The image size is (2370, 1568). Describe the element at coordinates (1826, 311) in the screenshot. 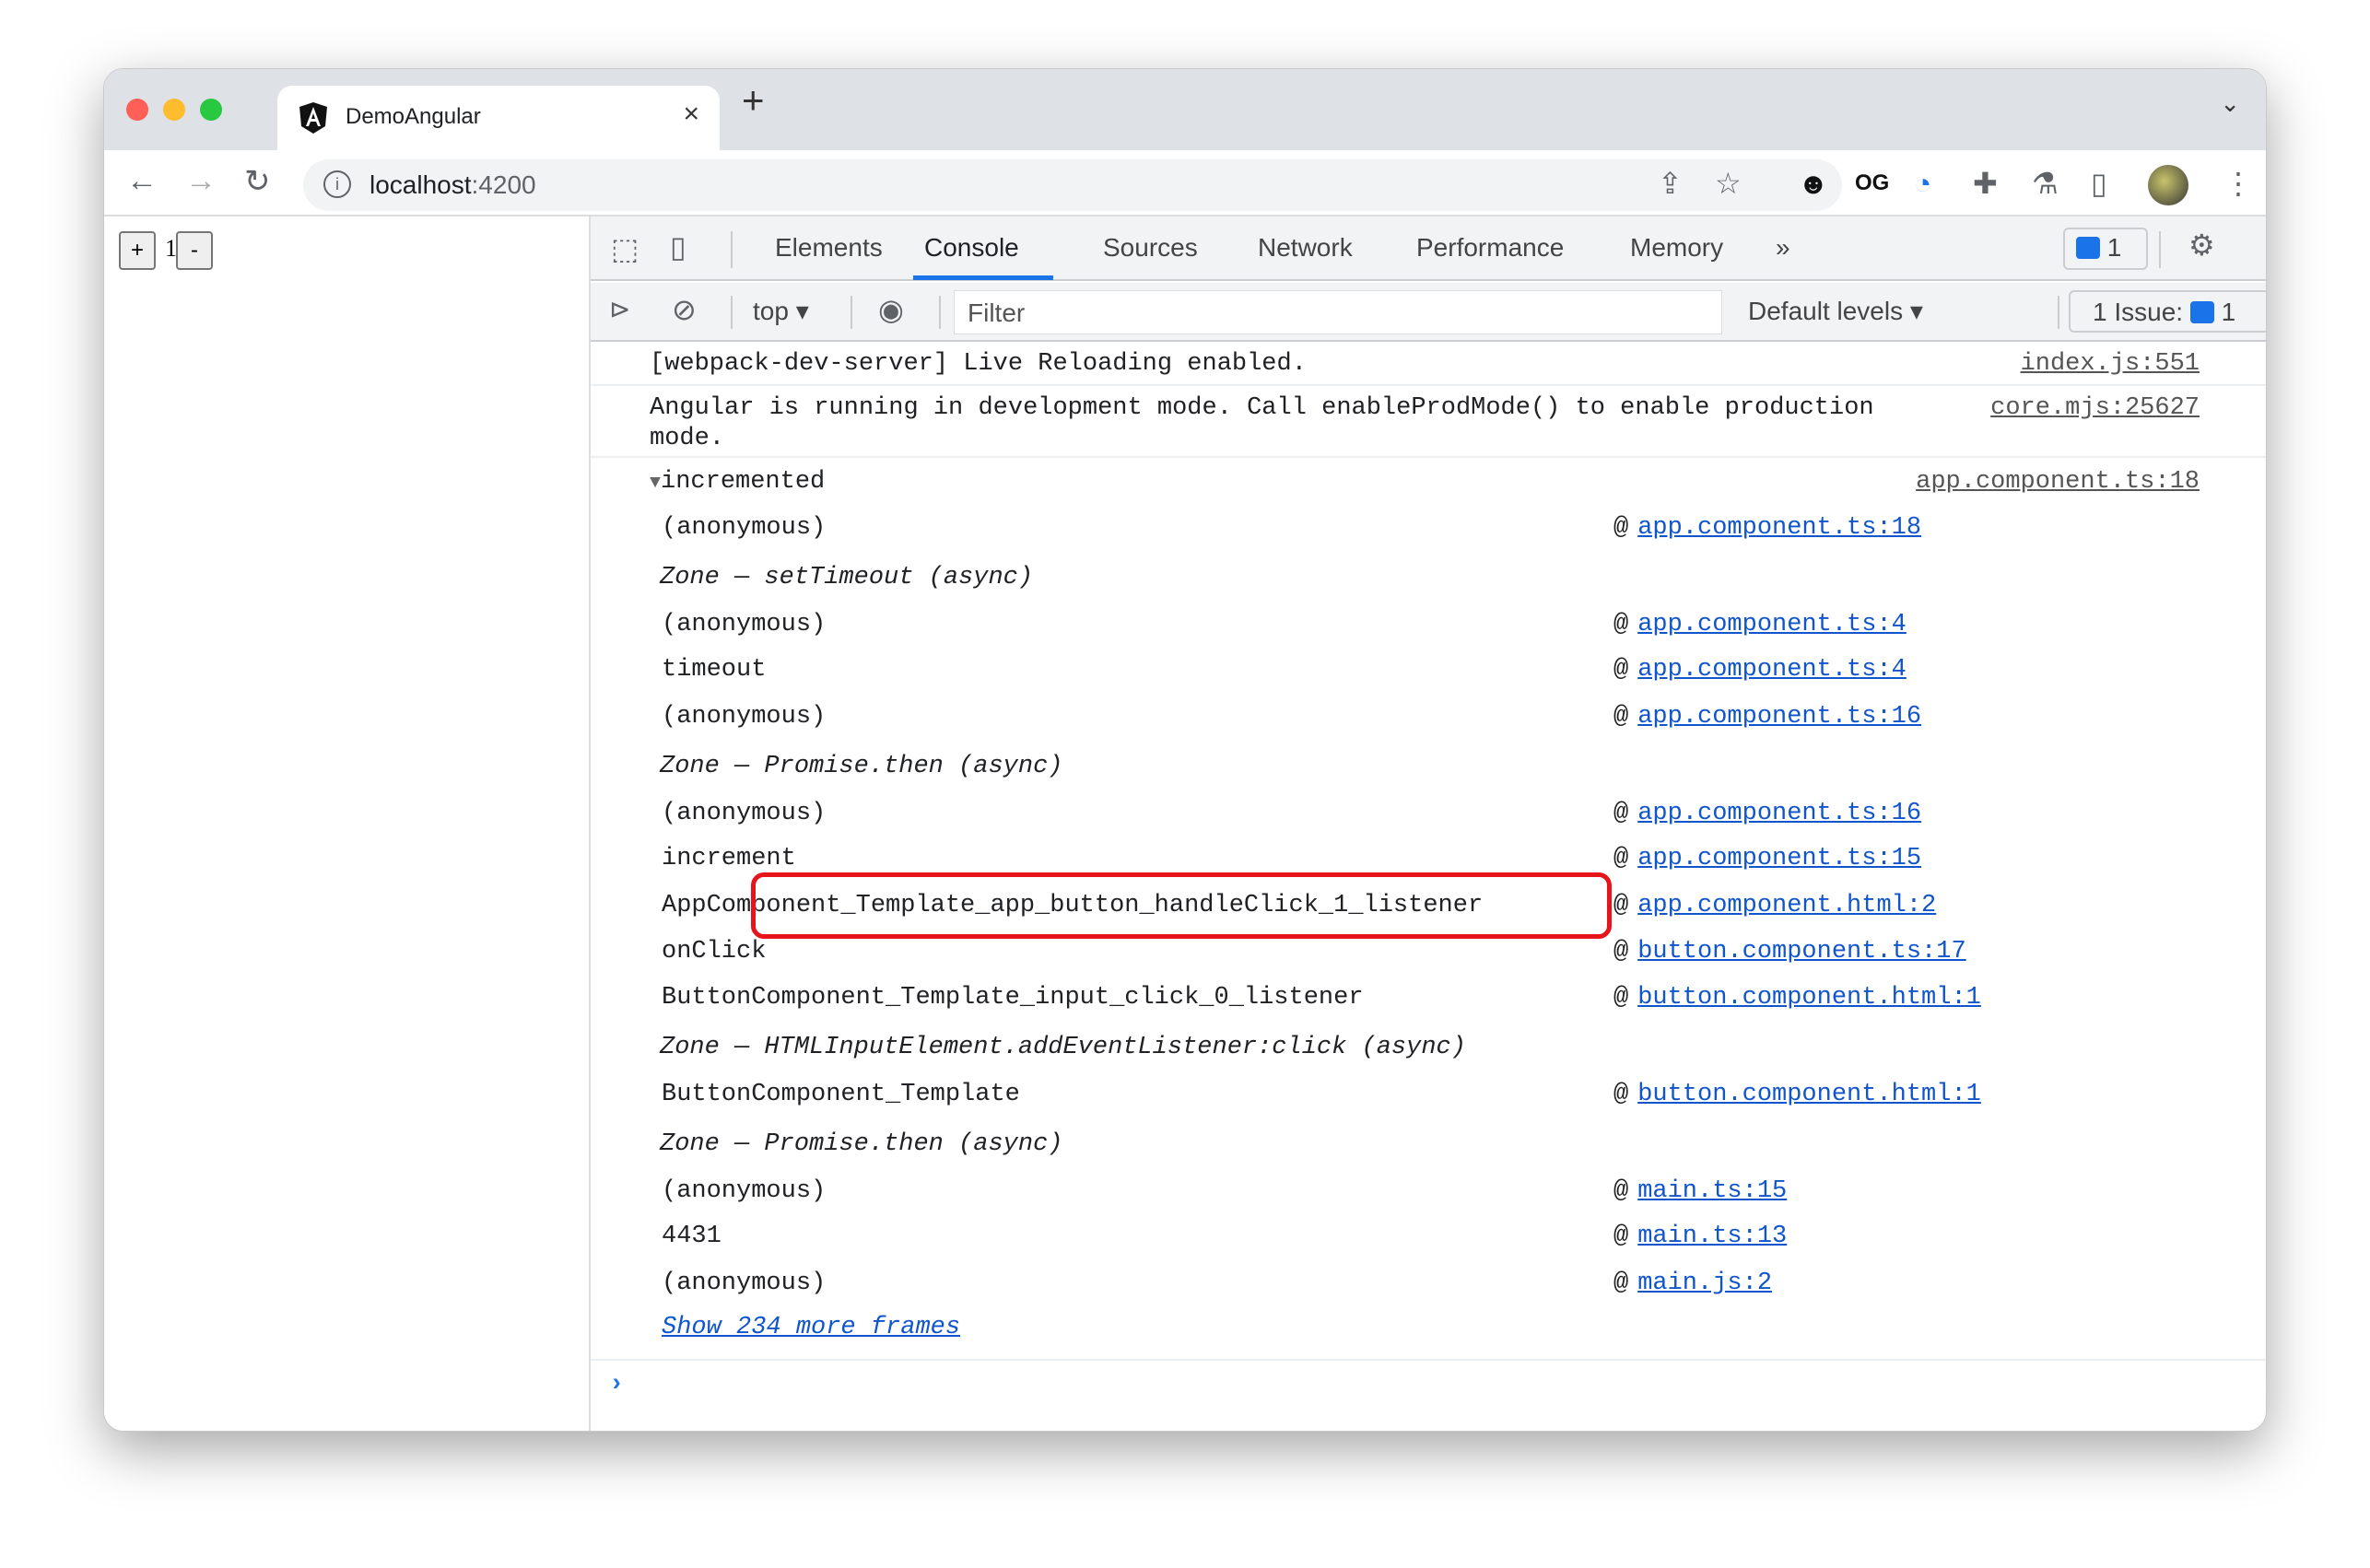

I see `log-levels-value: Default levels` at that location.